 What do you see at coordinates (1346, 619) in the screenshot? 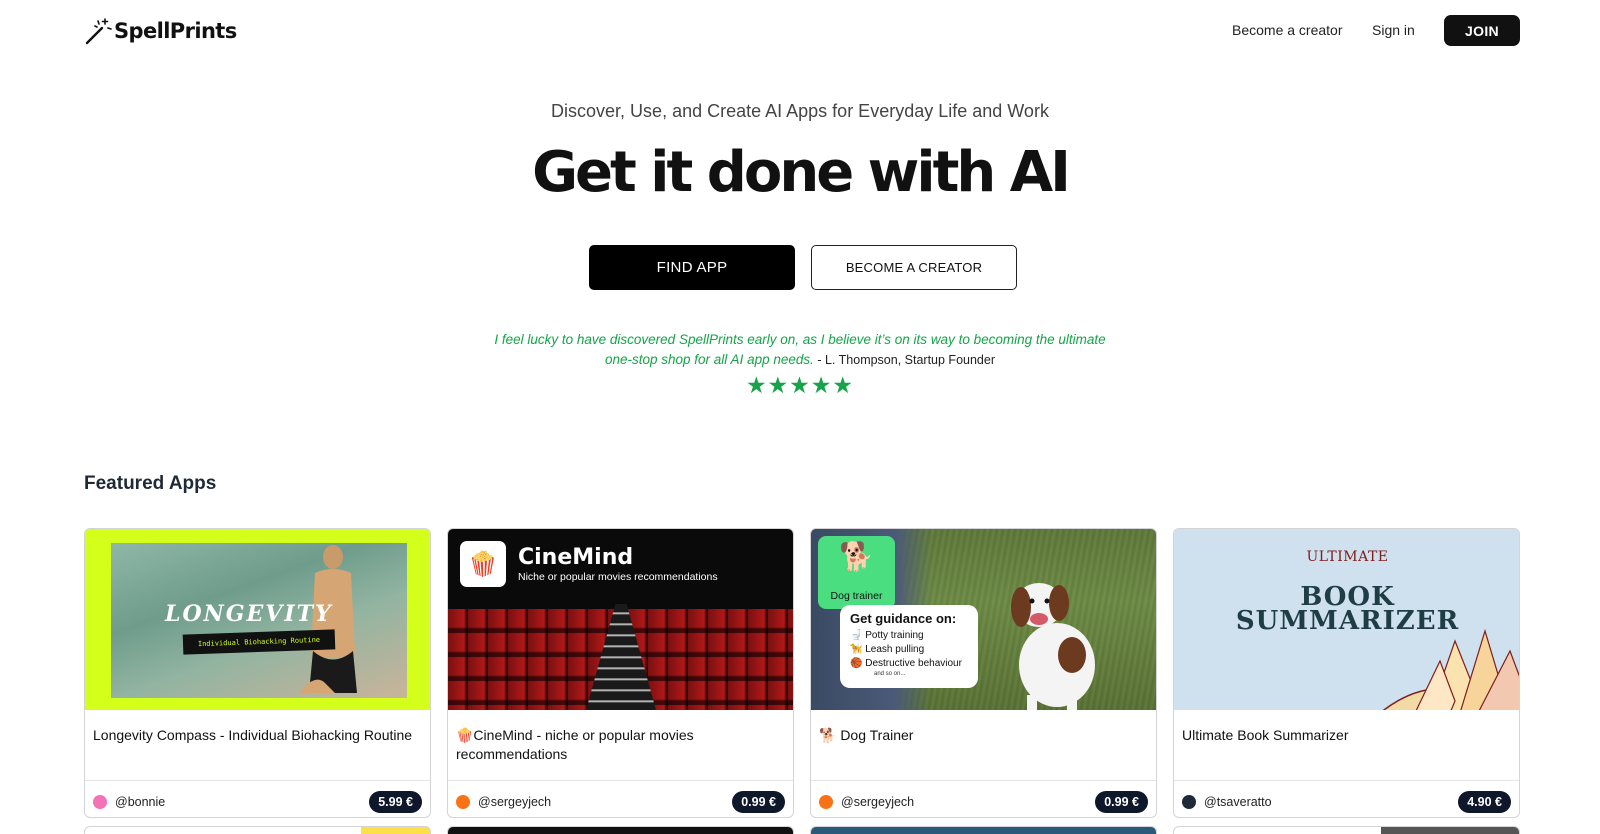
I see `app-thumbnail: ULTIMATE BOOK SUMMARIZER` at bounding box center [1346, 619].